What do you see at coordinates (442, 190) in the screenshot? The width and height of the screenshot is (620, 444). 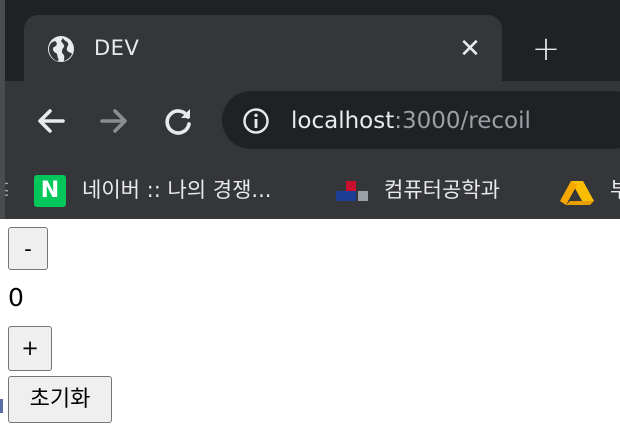 I see `bookmark-label: 컴퓨터공학과` at bounding box center [442, 190].